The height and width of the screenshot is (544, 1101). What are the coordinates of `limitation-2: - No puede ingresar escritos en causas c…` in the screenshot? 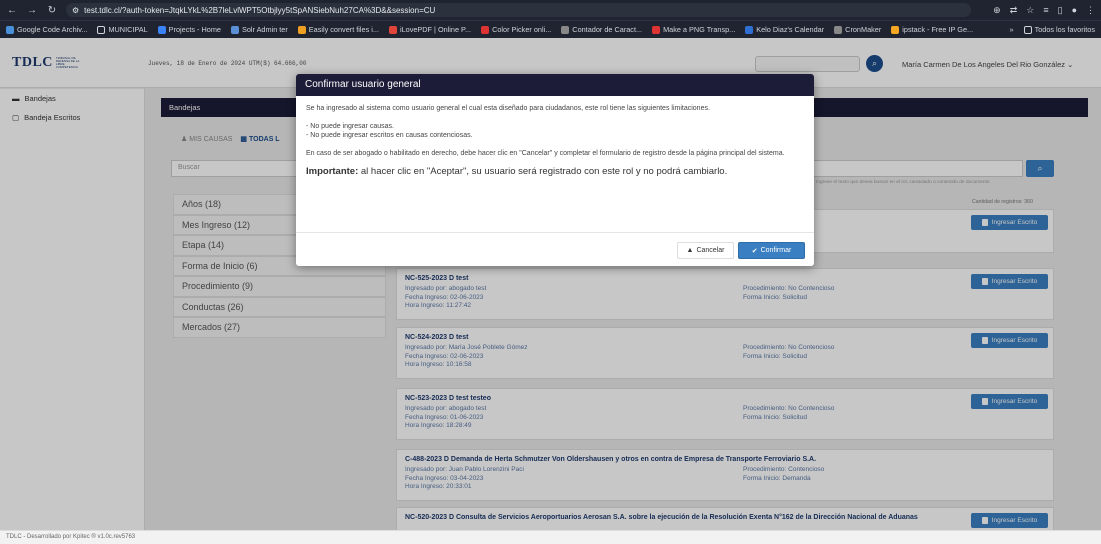 It's located at (389, 135).